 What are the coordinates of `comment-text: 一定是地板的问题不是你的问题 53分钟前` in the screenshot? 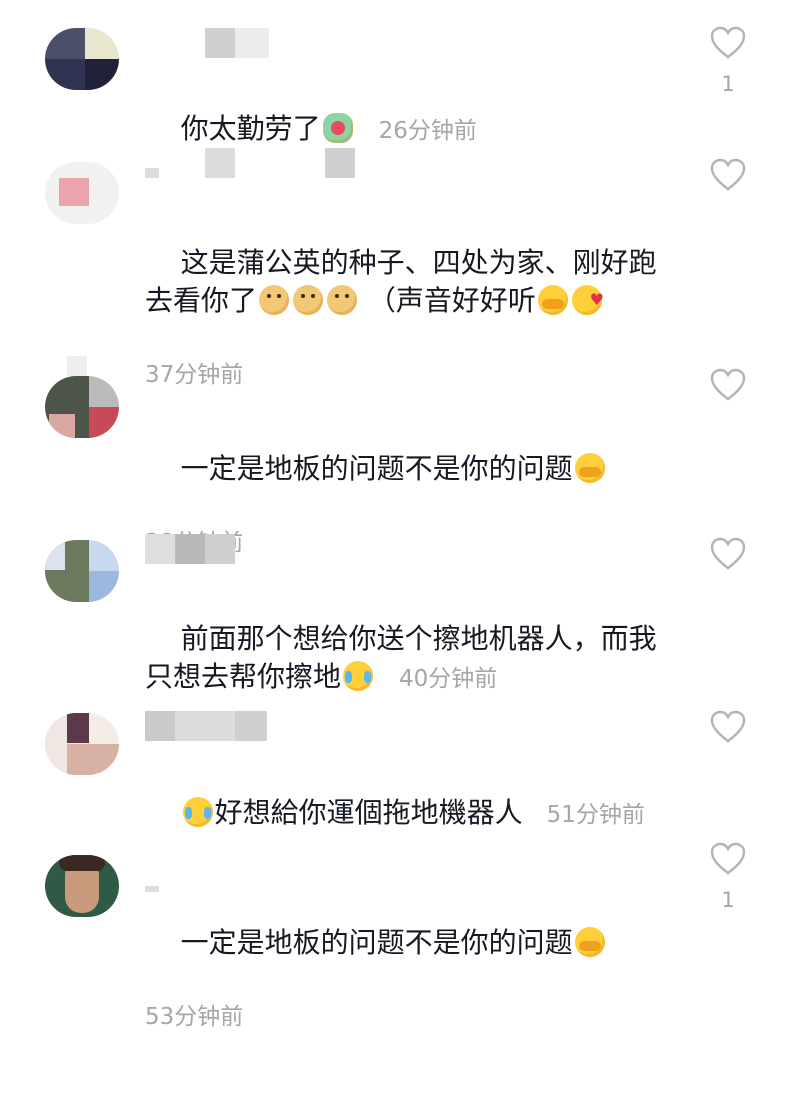 It's located at (415, 997).